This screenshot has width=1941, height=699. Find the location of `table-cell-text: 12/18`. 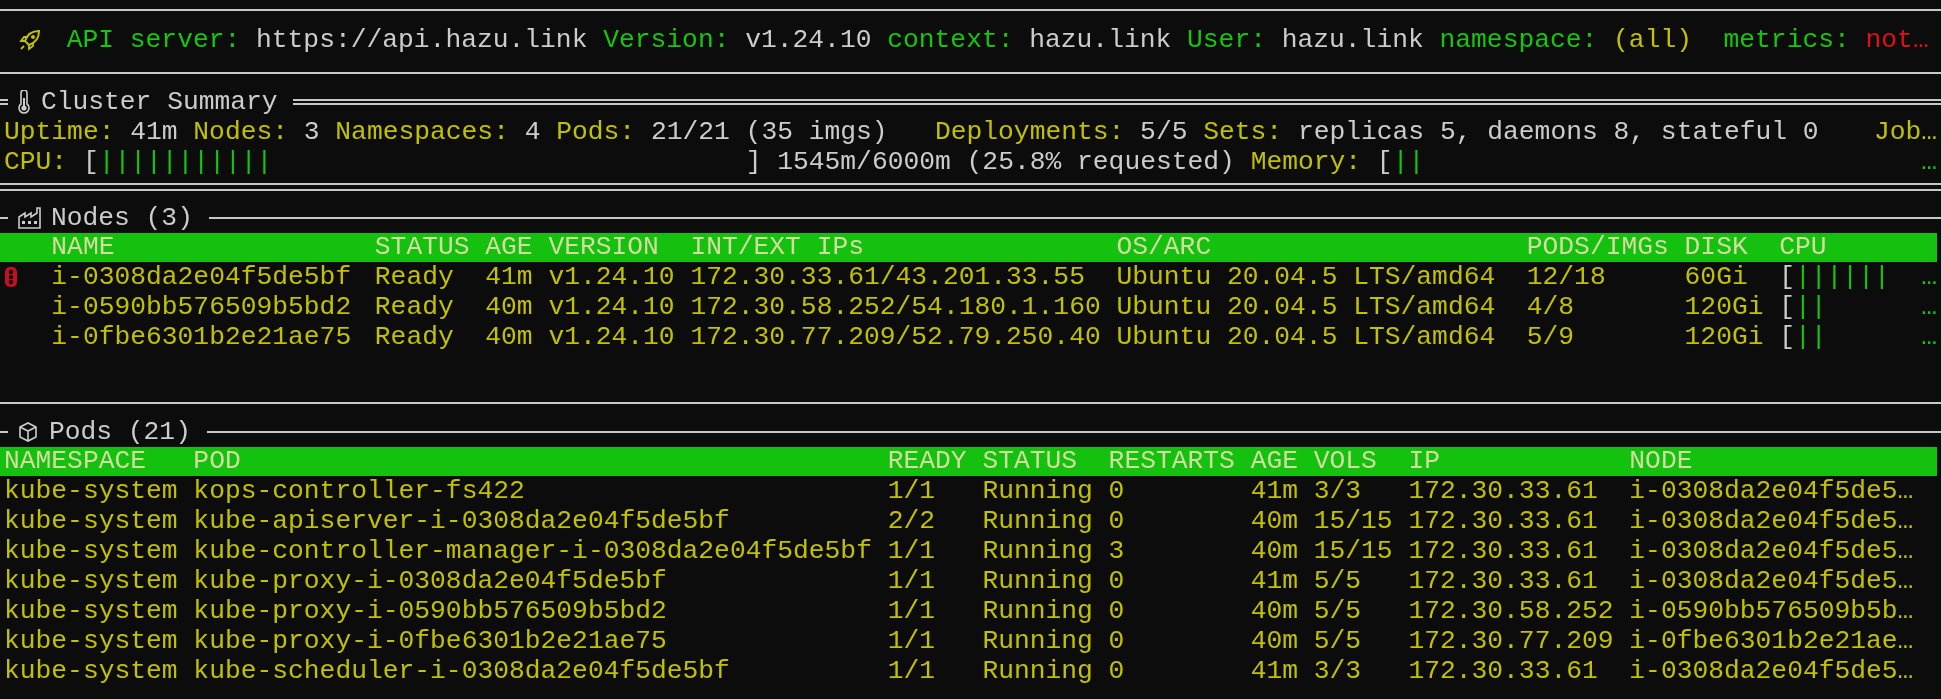

table-cell-text: 12/18 is located at coordinates (1566, 277).